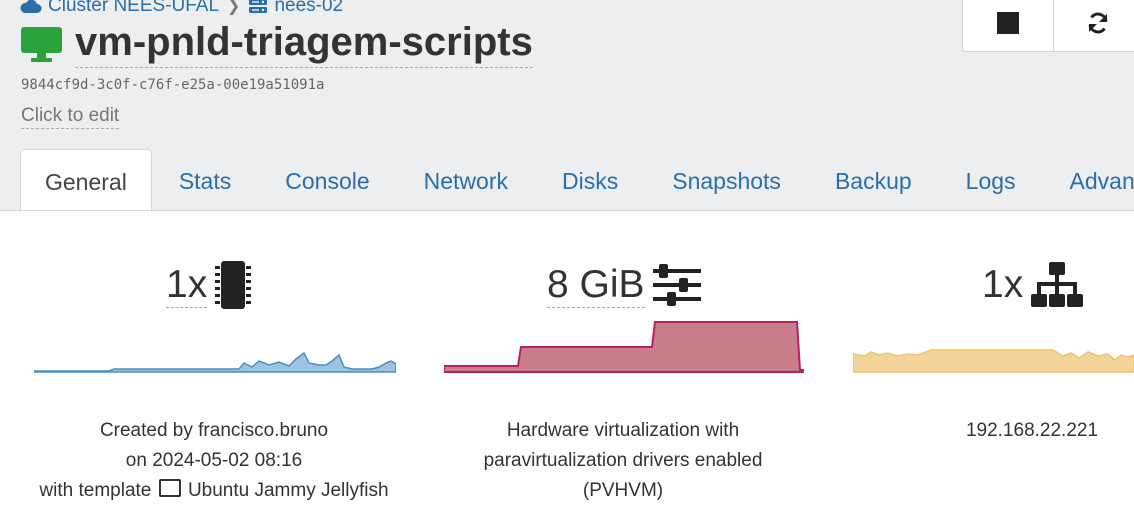 This screenshot has height=506, width=1134. Describe the element at coordinates (1002, 285) in the screenshot. I see `network-count-value: 1x` at that location.